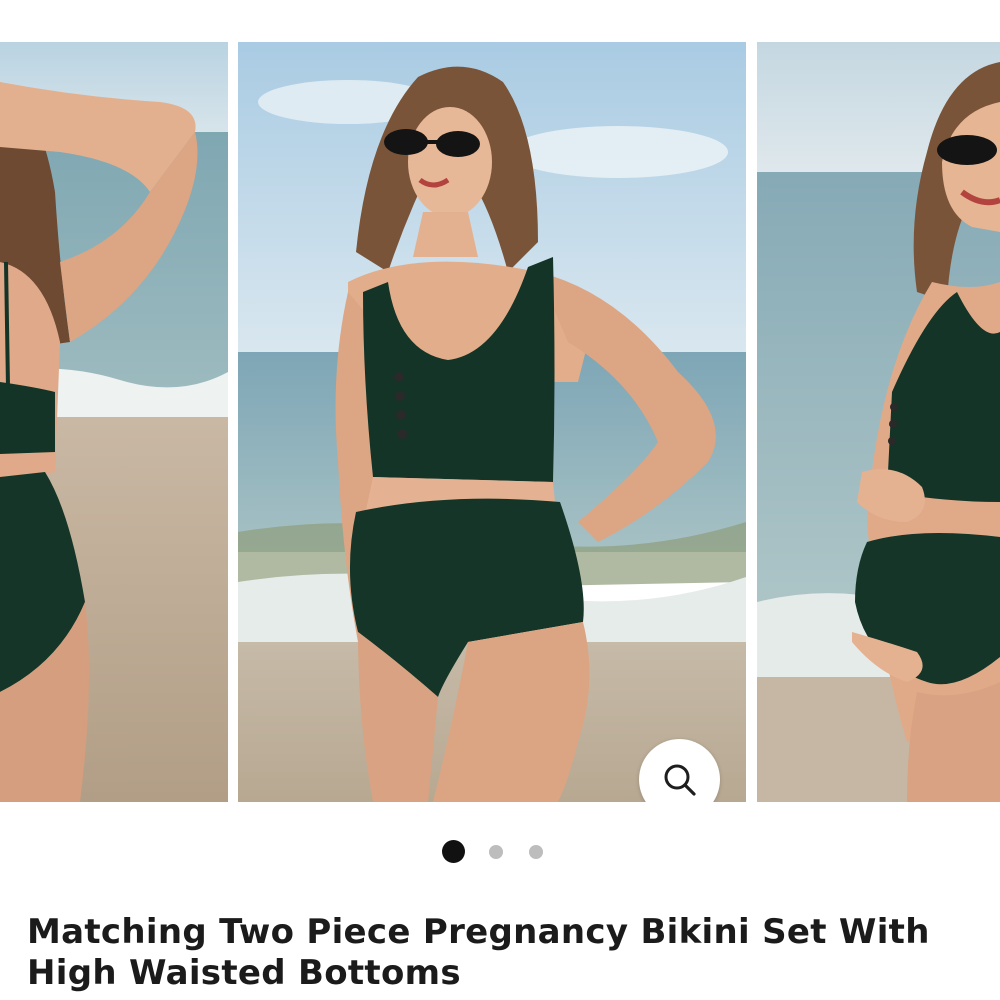 The height and width of the screenshot is (1000, 1000). Describe the element at coordinates (453, 851) in the screenshot. I see `pagination-dot-1-active` at that location.